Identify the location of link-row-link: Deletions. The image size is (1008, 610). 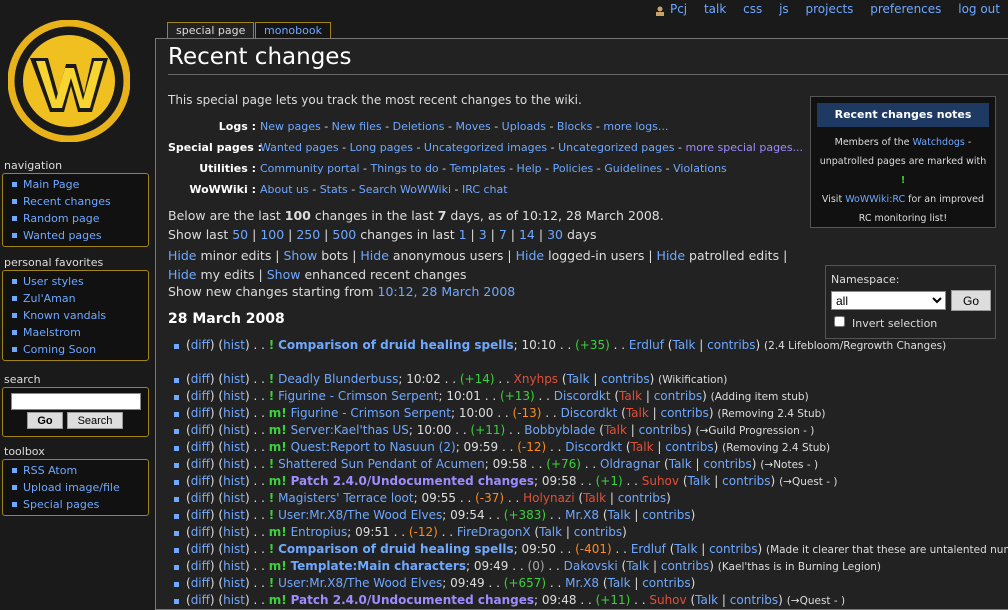
(419, 126).